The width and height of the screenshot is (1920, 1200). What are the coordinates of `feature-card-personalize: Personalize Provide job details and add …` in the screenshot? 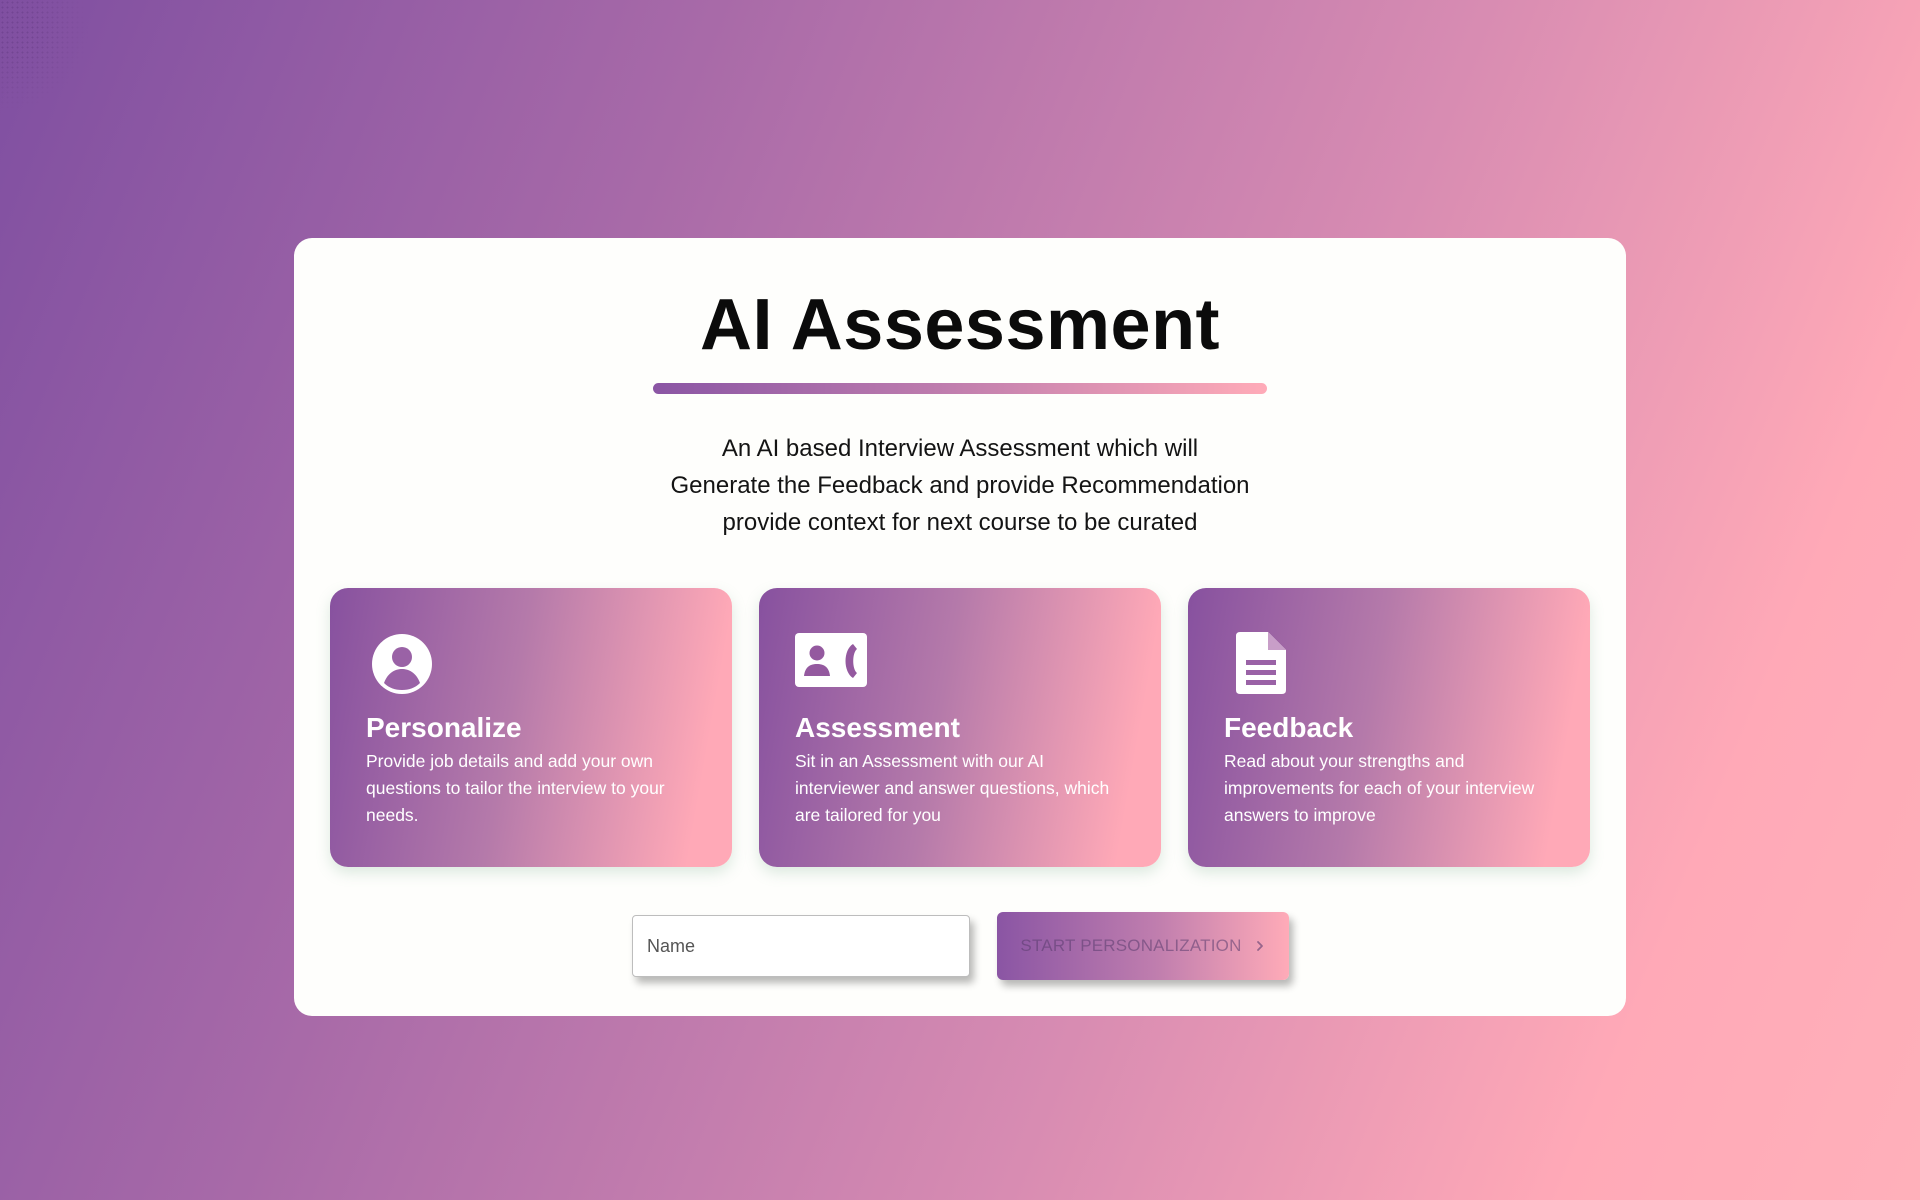 It's located at (531, 727).